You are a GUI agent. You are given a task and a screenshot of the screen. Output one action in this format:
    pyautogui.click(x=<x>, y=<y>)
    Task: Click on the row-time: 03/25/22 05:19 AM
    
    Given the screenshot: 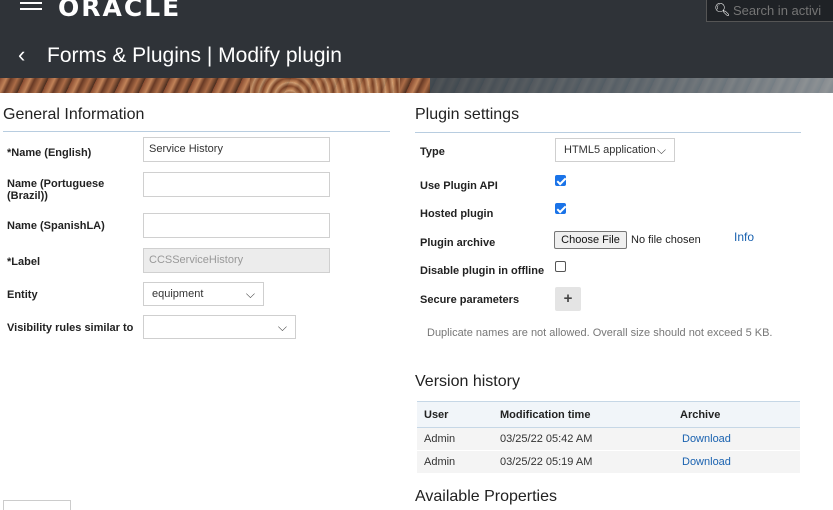 What is the action you would take?
    pyautogui.click(x=583, y=462)
    